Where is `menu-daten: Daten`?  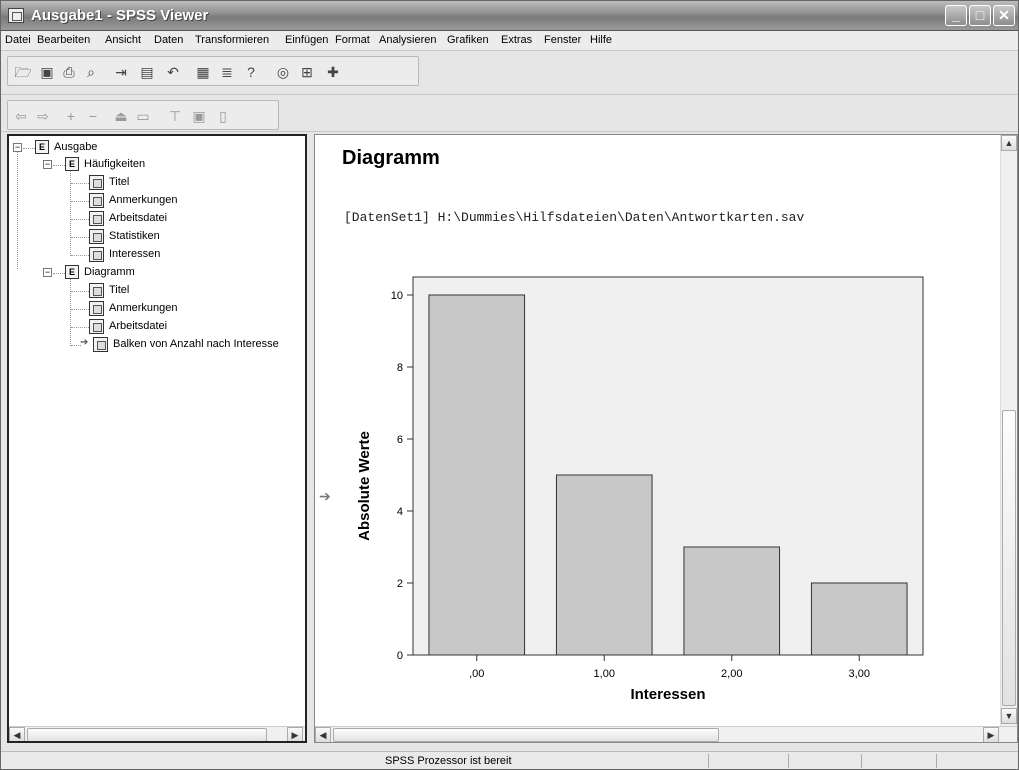 menu-daten: Daten is located at coordinates (168, 40).